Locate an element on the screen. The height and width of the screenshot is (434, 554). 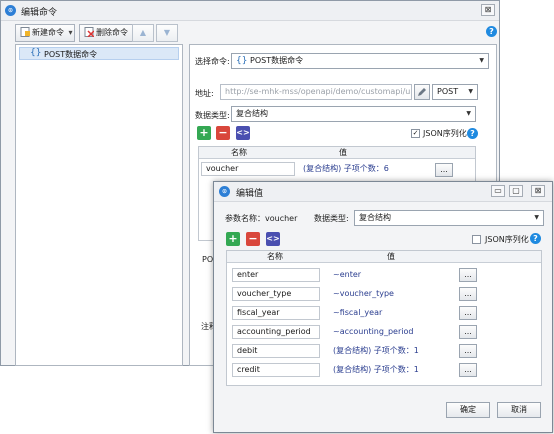
dialog-title: 编辑值 is located at coordinates (250, 194).